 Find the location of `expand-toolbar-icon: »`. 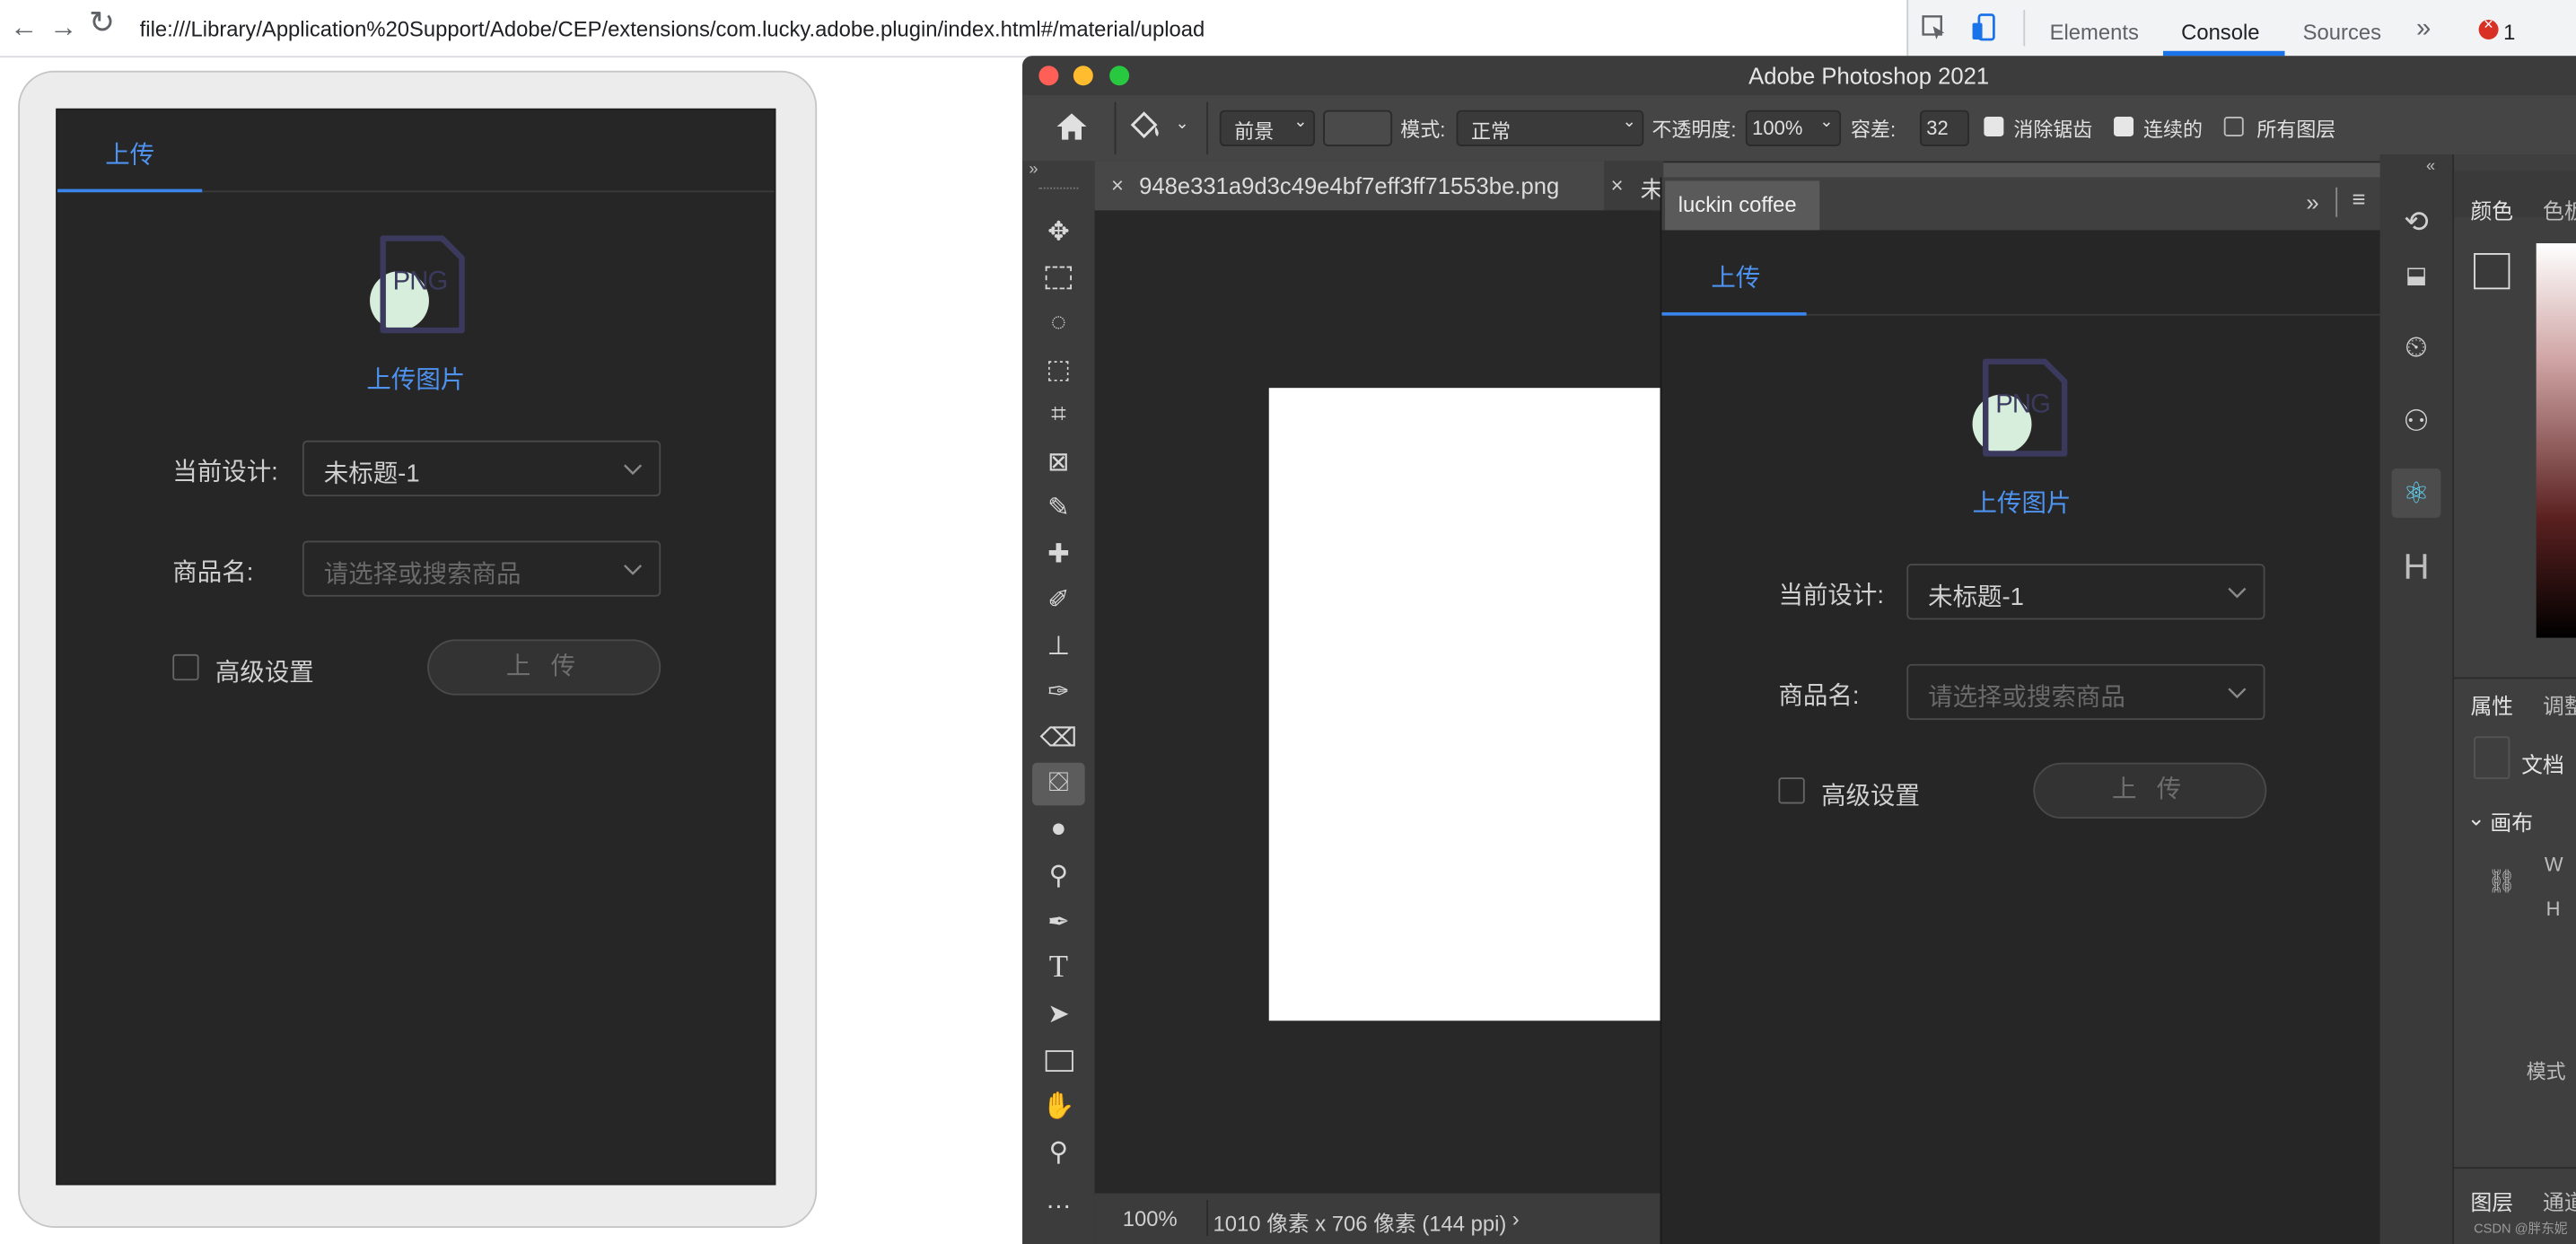

expand-toolbar-icon: » is located at coordinates (1033, 170).